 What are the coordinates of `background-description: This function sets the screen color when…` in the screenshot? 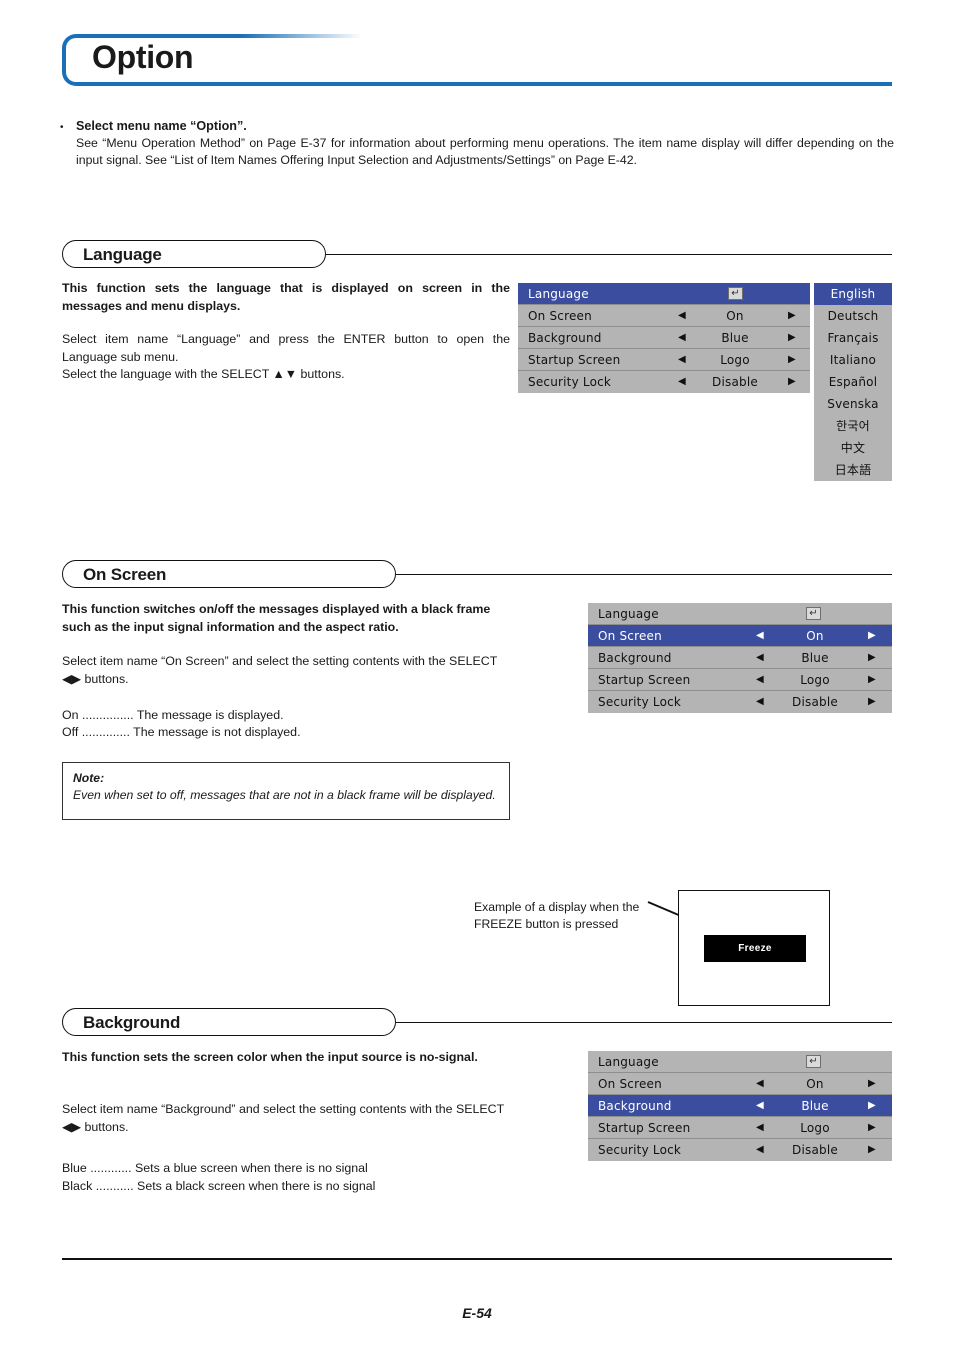 It's located at (270, 1057).